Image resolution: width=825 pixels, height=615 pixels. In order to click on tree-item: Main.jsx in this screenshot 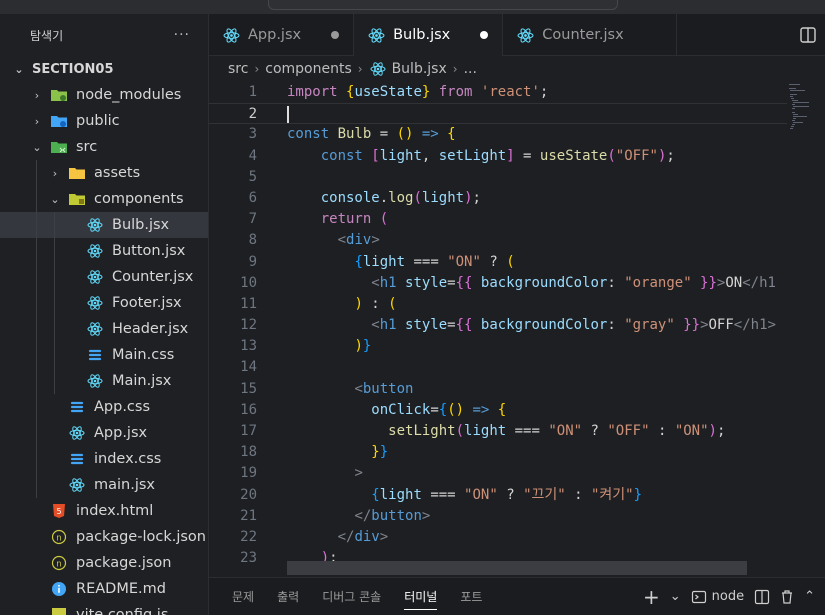, I will do `click(104, 381)`.